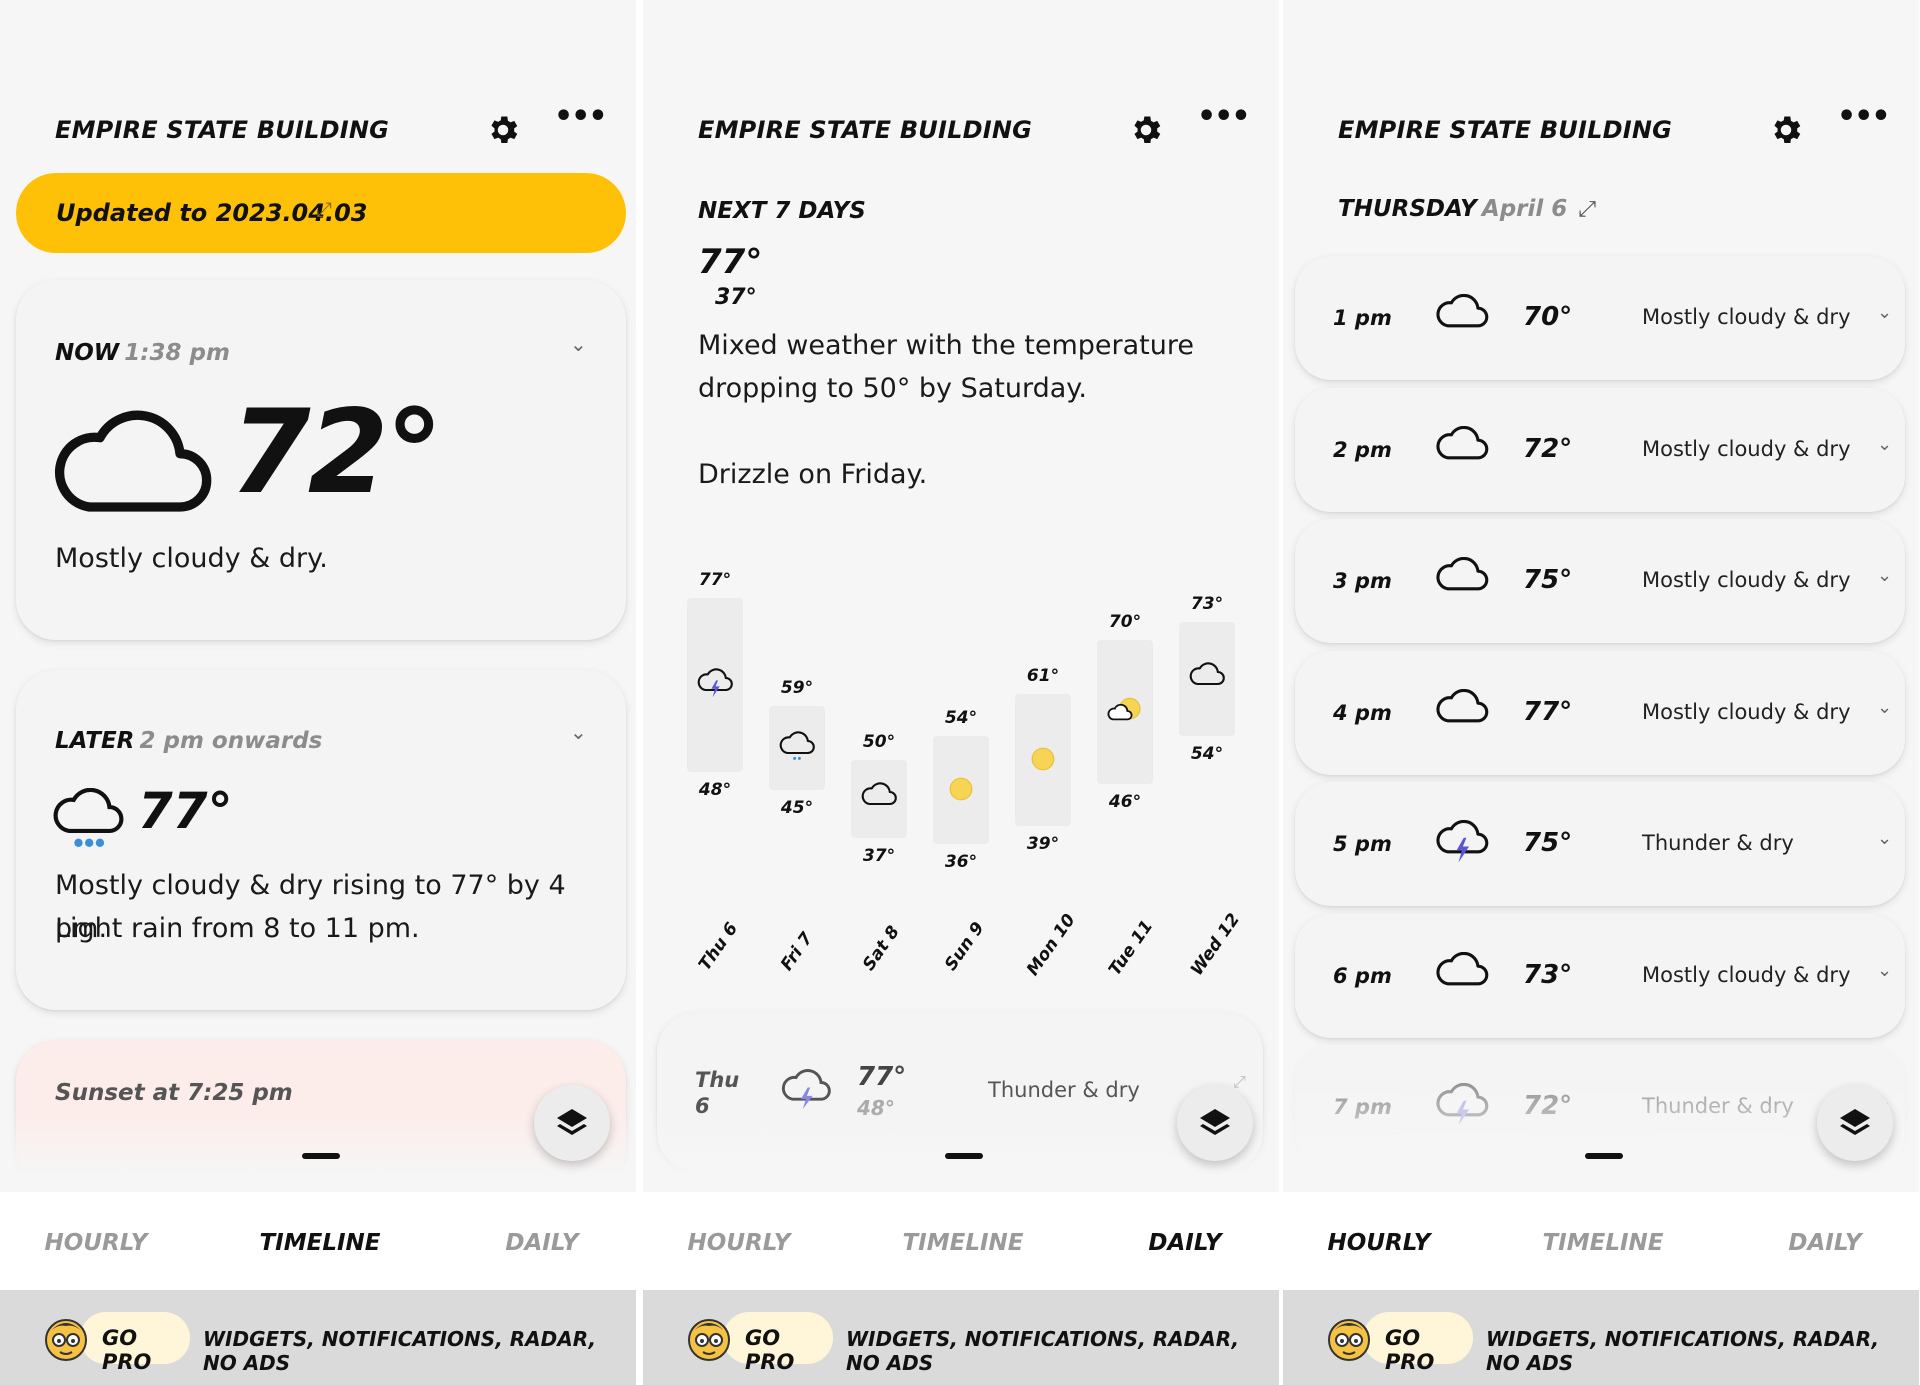 This screenshot has width=1920, height=1385. I want to click on sun-cloud-icon, so click(1125, 713).